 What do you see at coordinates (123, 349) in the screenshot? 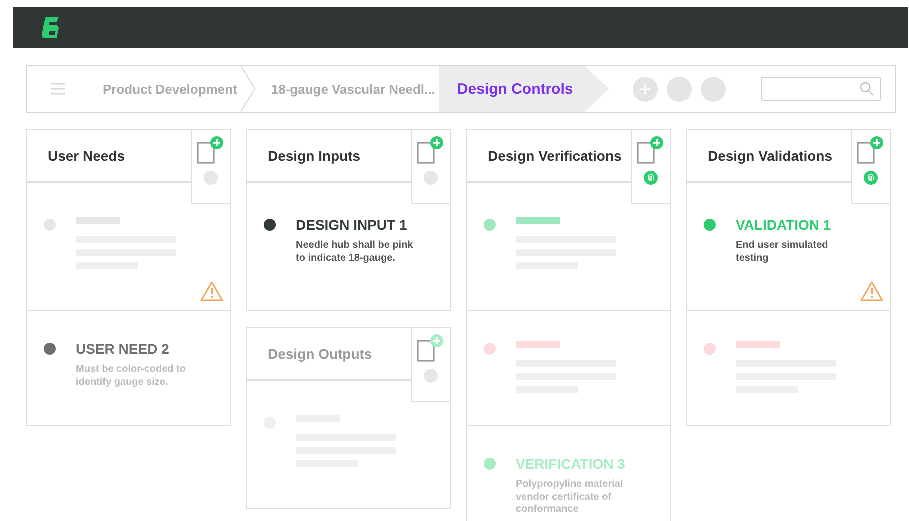
I see `item-title: USER NEED 2` at bounding box center [123, 349].